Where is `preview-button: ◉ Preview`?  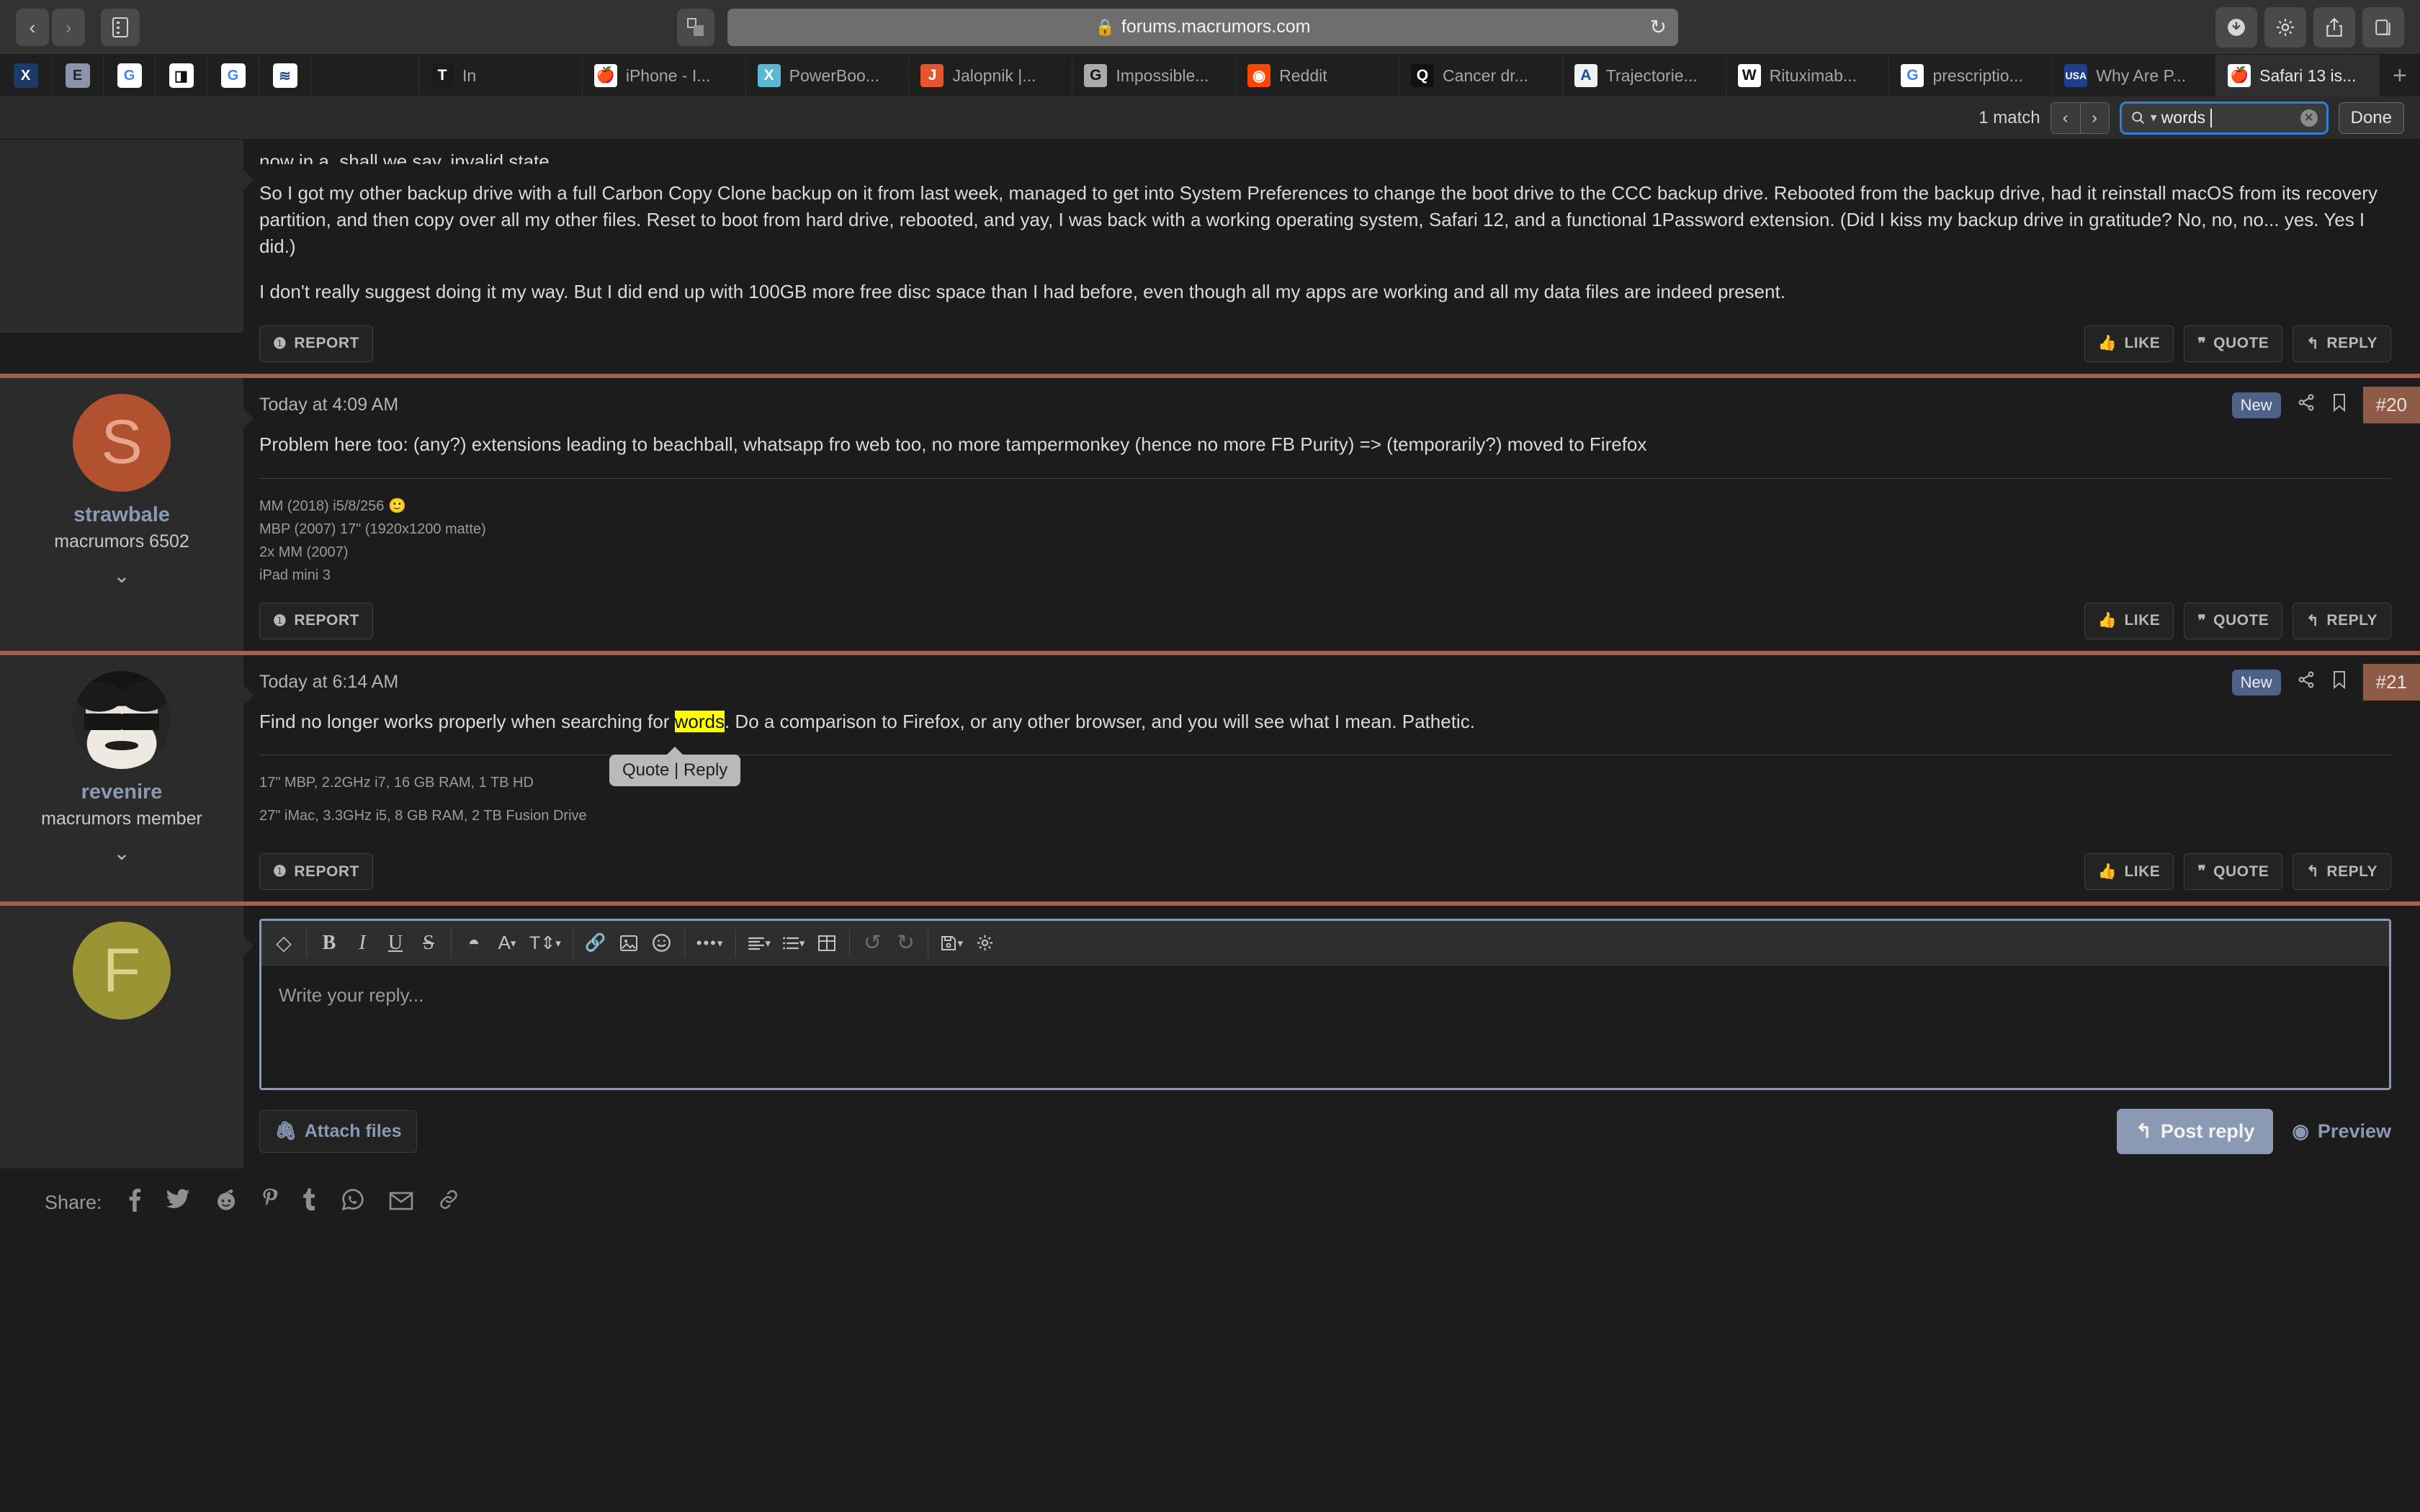 preview-button: ◉ Preview is located at coordinates (2341, 1131).